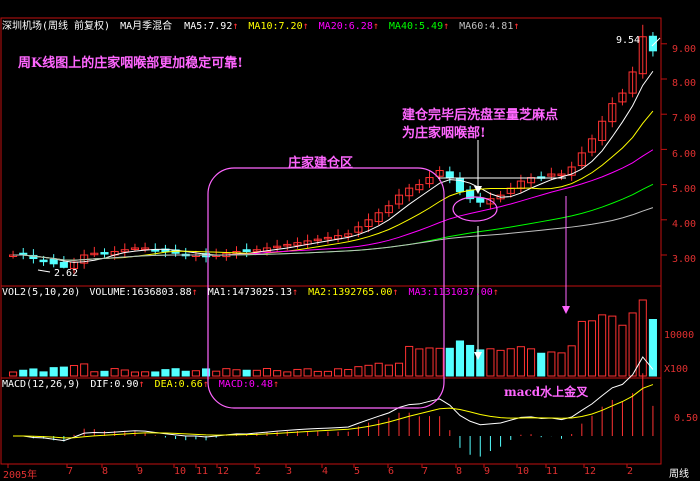 The image size is (700, 481). Describe the element at coordinates (684, 118) in the screenshot. I see `price-tick: 7.00` at that location.